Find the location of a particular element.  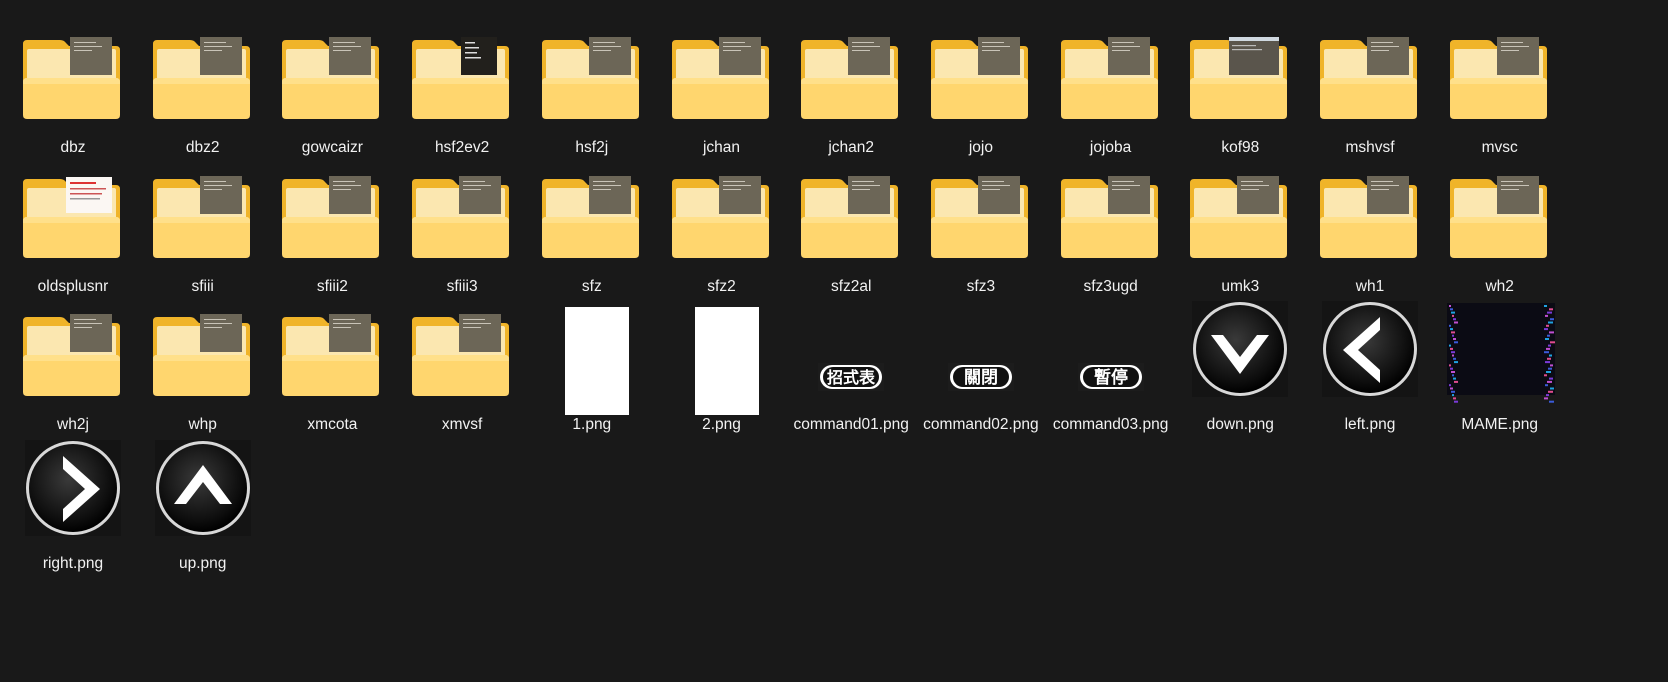

folder-item-sfz3: sfz3 is located at coordinates (981, 227).